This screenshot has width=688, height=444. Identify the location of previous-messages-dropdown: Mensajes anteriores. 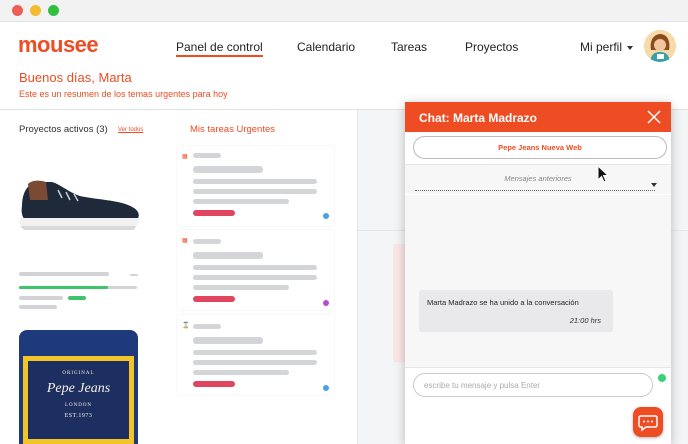
(538, 179).